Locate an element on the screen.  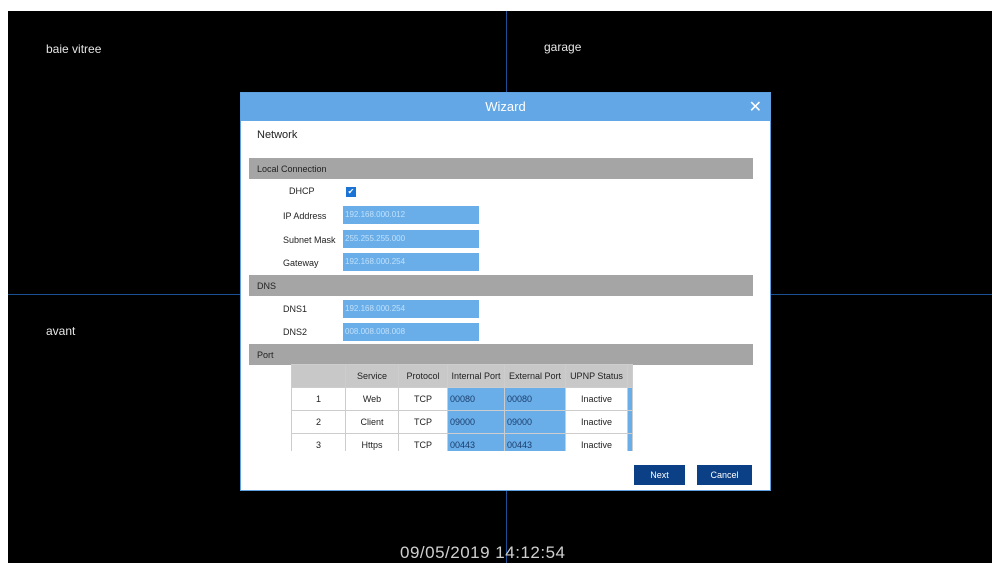
section-title: Local Connection is located at coordinates (292, 169).